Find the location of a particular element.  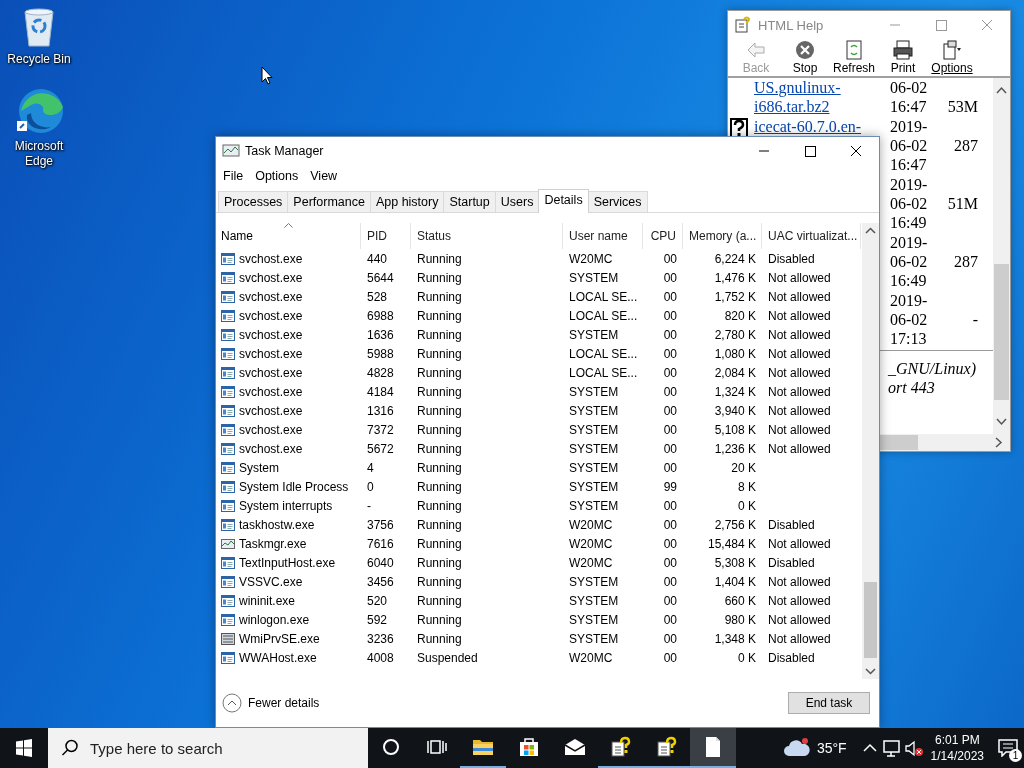

toolbar-print-button: Print is located at coordinates (903, 57).